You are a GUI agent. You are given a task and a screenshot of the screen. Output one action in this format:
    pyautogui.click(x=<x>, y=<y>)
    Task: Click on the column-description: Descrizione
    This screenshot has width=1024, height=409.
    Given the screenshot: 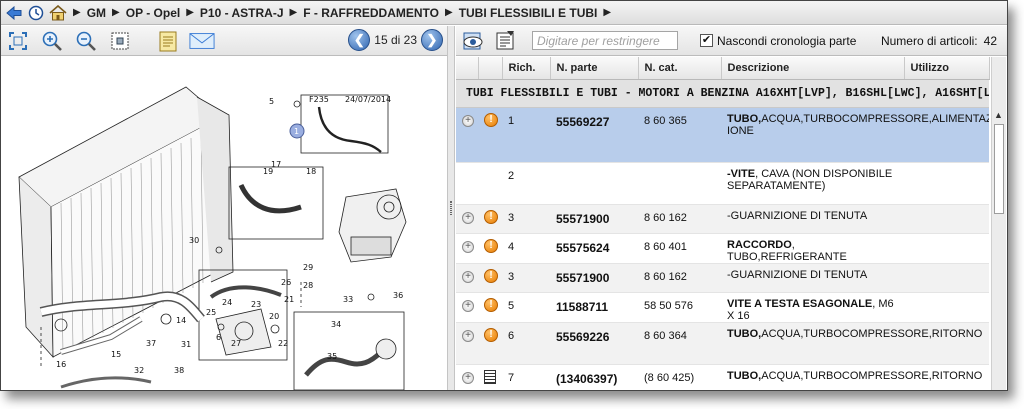 What is the action you would take?
    pyautogui.click(x=813, y=68)
    